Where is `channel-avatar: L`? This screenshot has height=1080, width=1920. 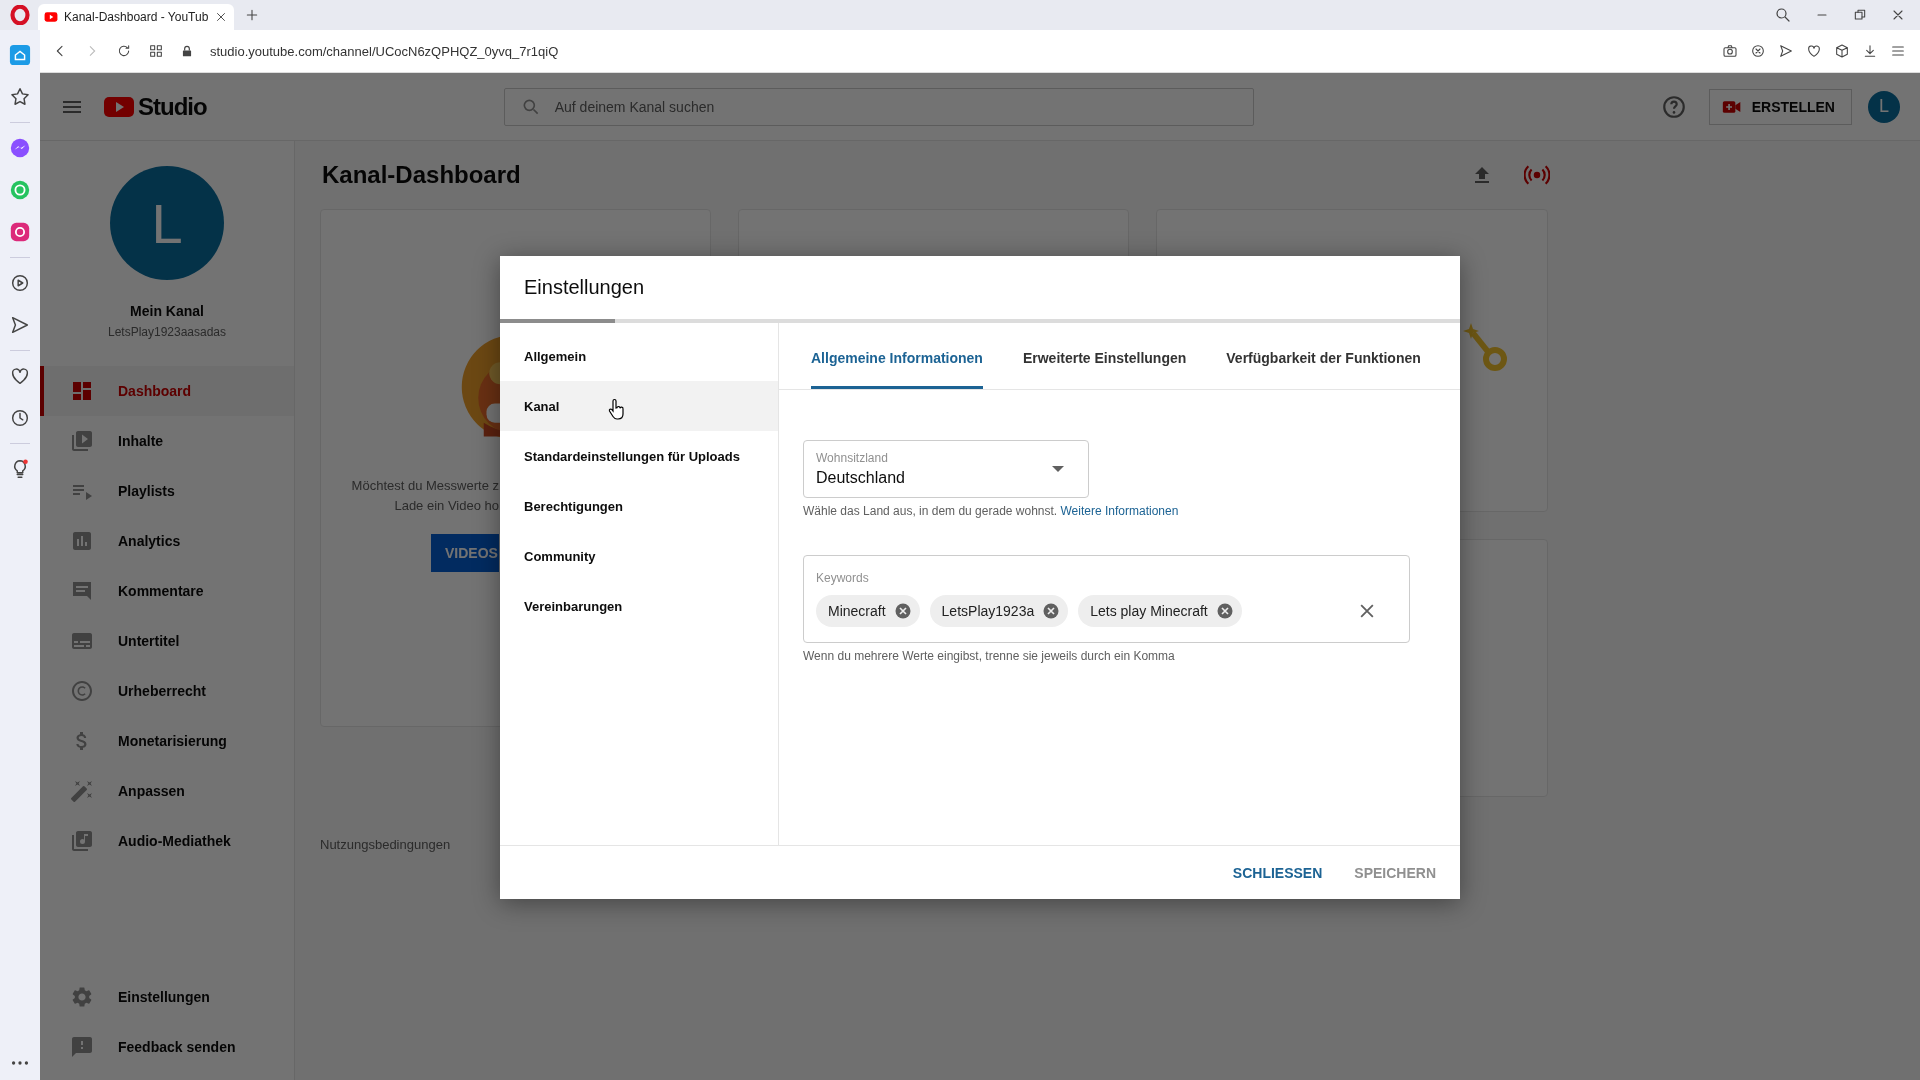
channel-avatar: L is located at coordinates (167, 223).